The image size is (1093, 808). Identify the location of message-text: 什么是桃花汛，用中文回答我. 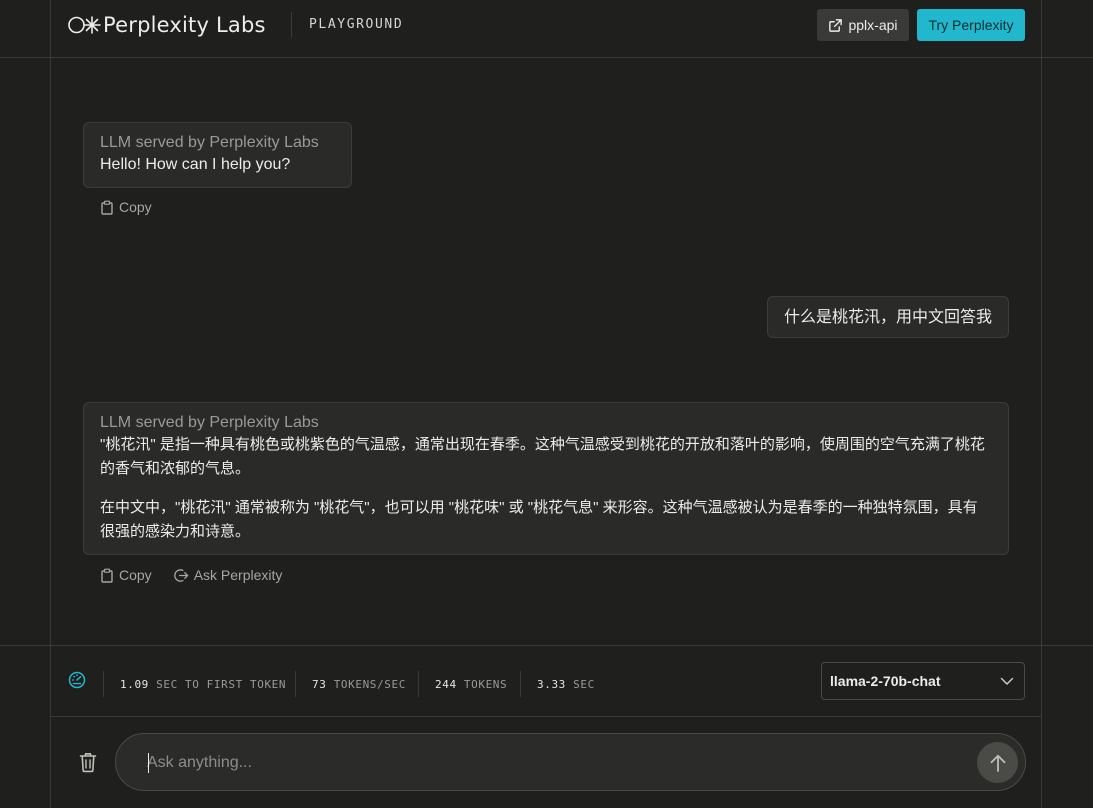
(888, 317).